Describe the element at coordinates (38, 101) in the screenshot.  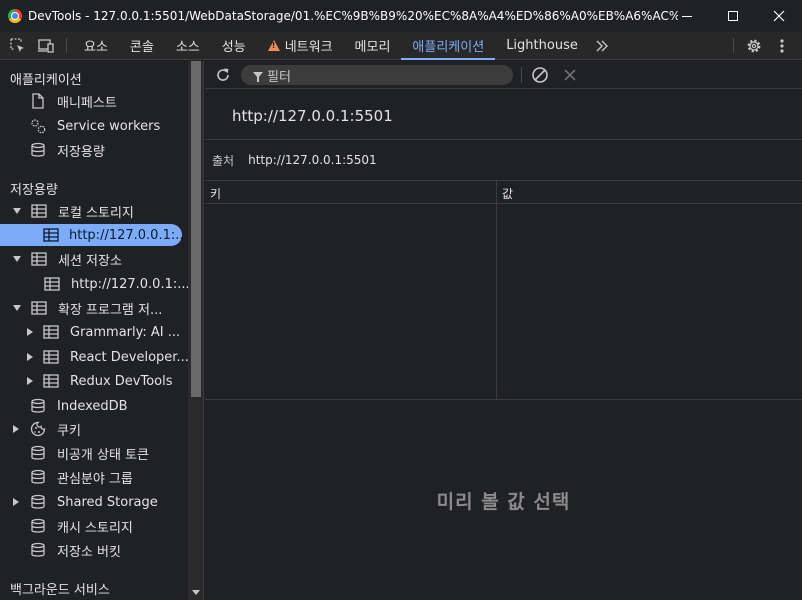
I see `file-icon` at that location.